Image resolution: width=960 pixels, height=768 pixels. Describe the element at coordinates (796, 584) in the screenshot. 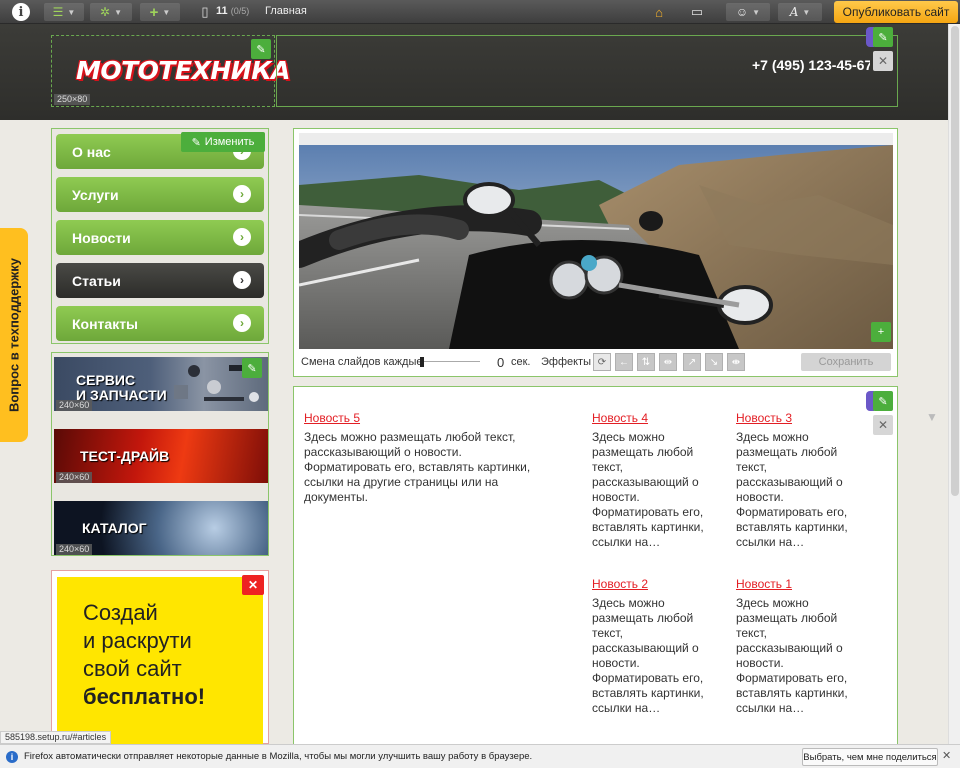

I see `news-title-link: Новость 1` at that location.